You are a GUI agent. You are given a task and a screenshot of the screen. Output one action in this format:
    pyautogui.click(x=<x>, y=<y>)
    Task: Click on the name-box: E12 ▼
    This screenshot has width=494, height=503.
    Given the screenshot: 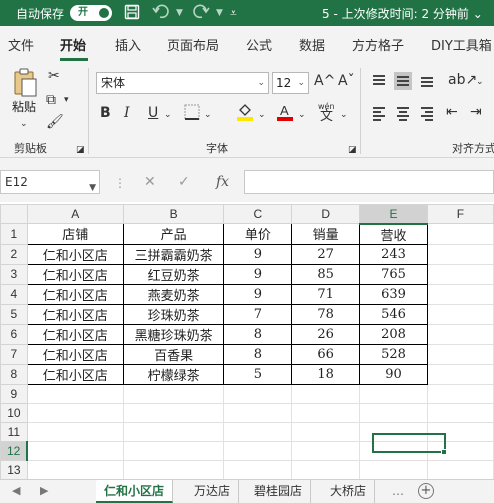 What is the action you would take?
    pyautogui.click(x=50, y=182)
    